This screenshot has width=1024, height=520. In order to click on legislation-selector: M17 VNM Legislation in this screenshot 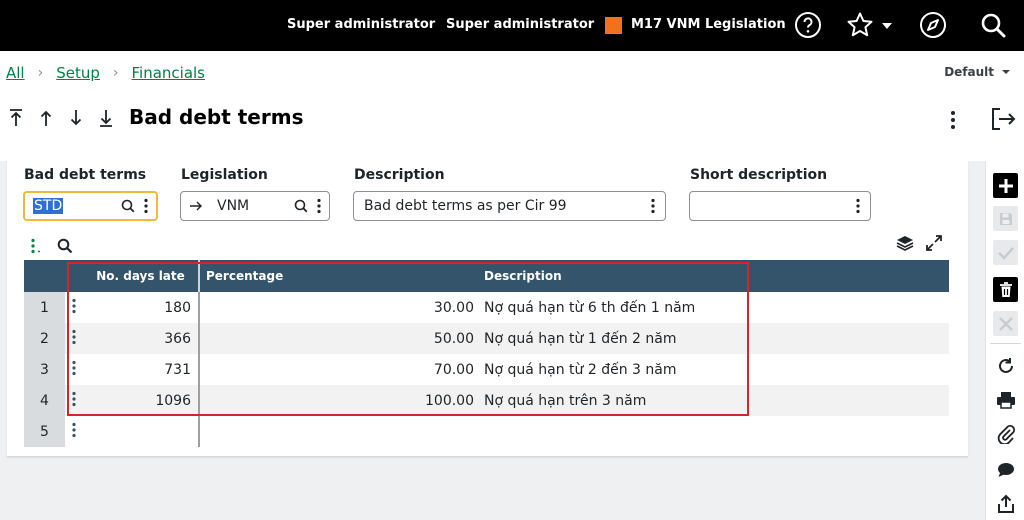, I will do `click(708, 24)`.